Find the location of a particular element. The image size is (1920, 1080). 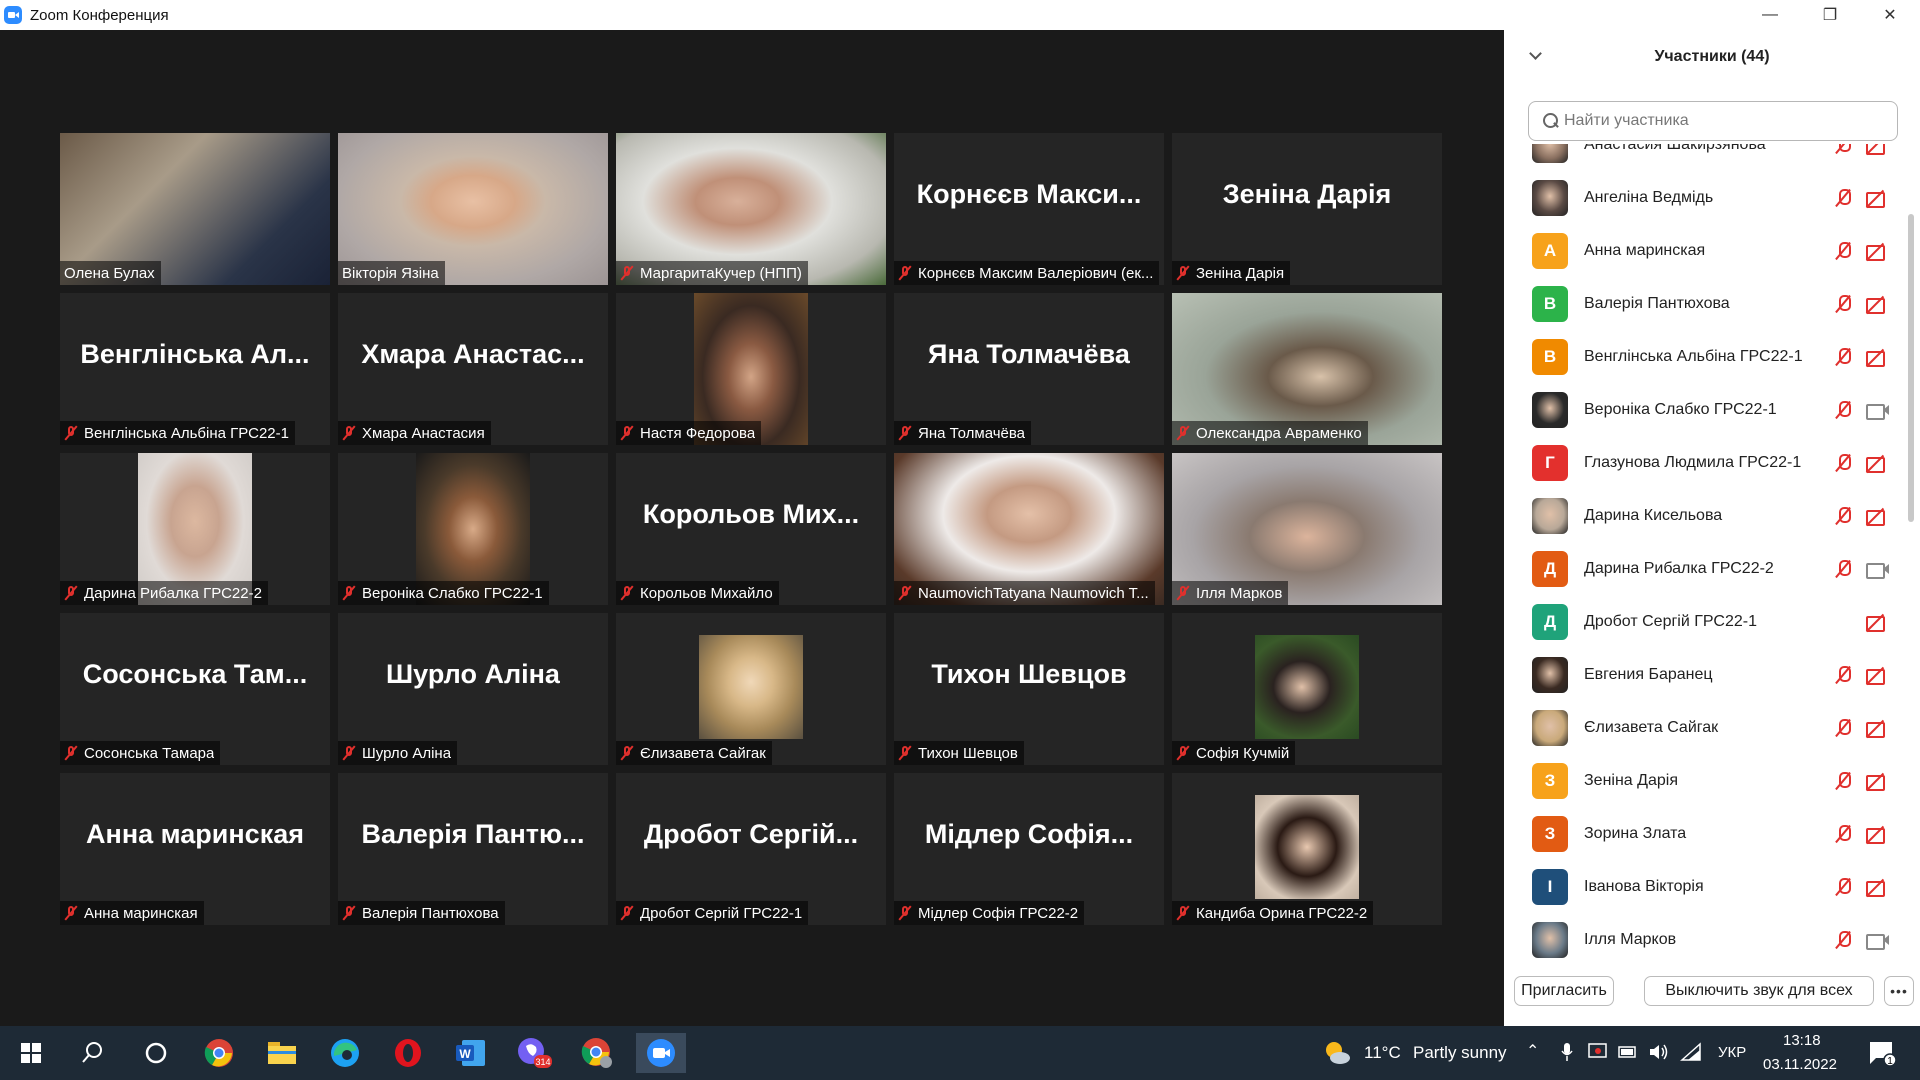

task-view-button is located at coordinates (156, 1053).